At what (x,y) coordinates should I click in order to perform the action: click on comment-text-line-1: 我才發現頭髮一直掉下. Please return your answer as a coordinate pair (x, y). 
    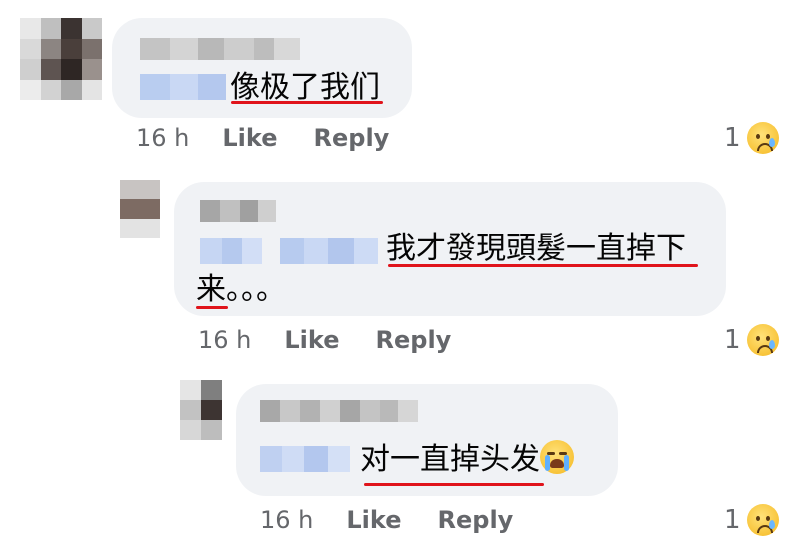
    Looking at the image, I should click on (536, 248).